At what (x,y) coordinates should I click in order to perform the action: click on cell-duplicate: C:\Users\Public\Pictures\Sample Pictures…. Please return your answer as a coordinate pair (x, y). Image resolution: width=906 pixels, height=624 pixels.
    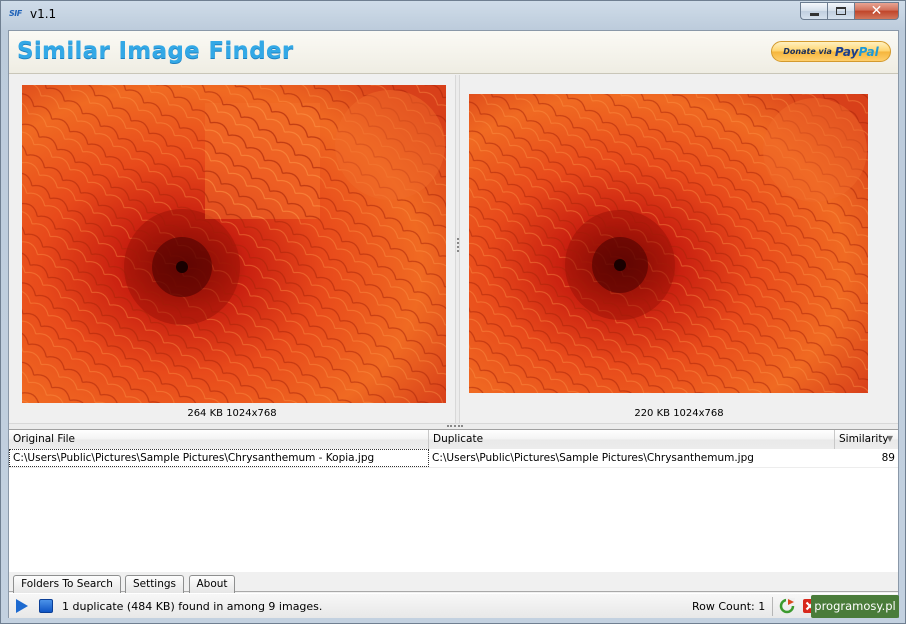
    Looking at the image, I should click on (632, 458).